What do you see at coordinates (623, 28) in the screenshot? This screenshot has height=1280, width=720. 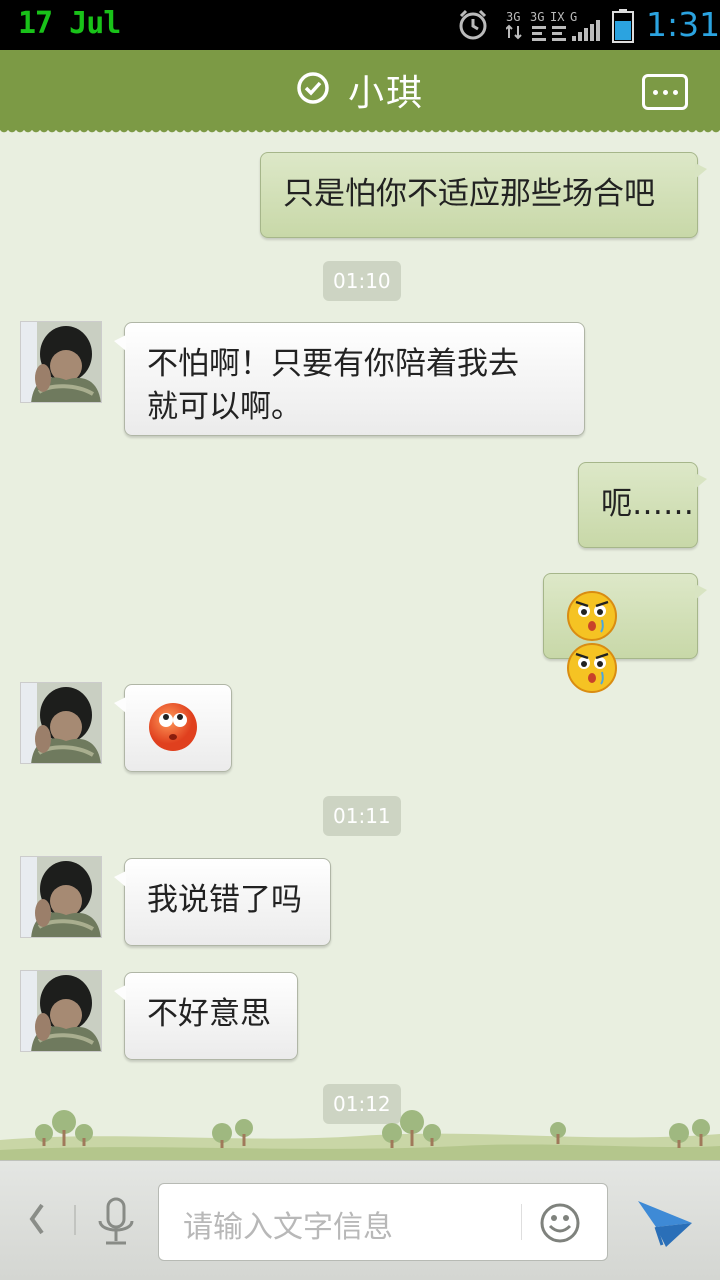 I see `battery-icon` at bounding box center [623, 28].